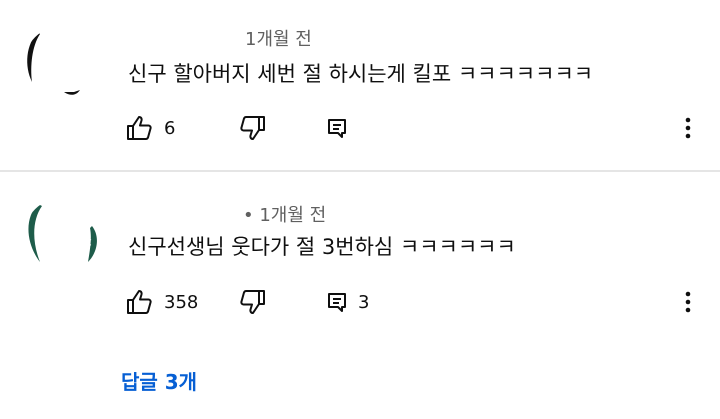 This screenshot has height=419, width=720. I want to click on like-button: 358, so click(162, 302).